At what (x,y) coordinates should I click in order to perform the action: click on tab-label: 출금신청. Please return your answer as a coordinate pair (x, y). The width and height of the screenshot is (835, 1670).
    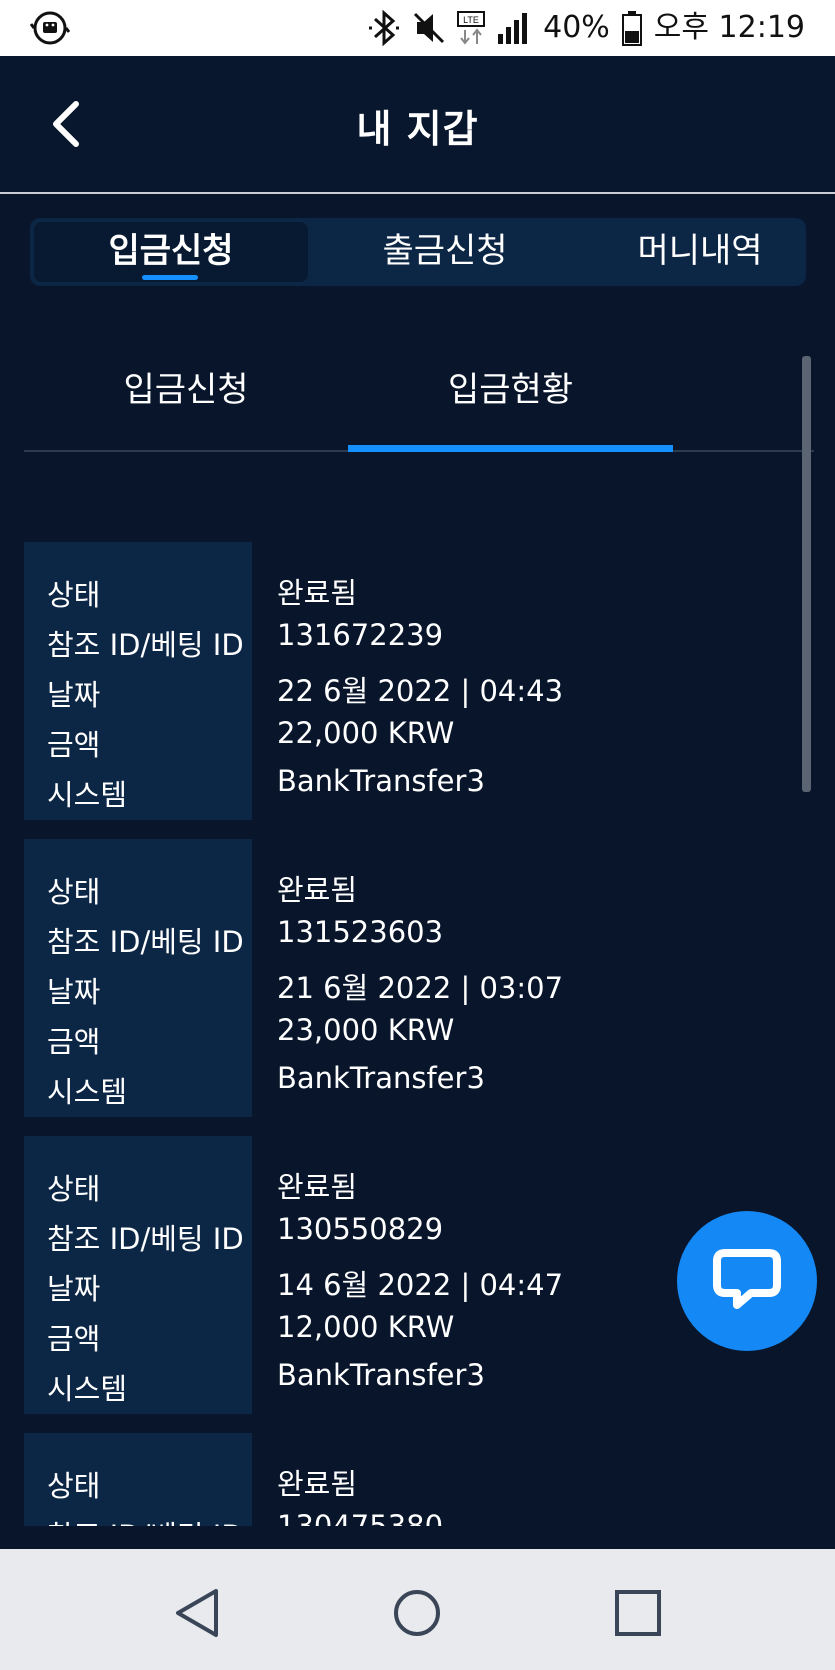
    Looking at the image, I should click on (445, 251).